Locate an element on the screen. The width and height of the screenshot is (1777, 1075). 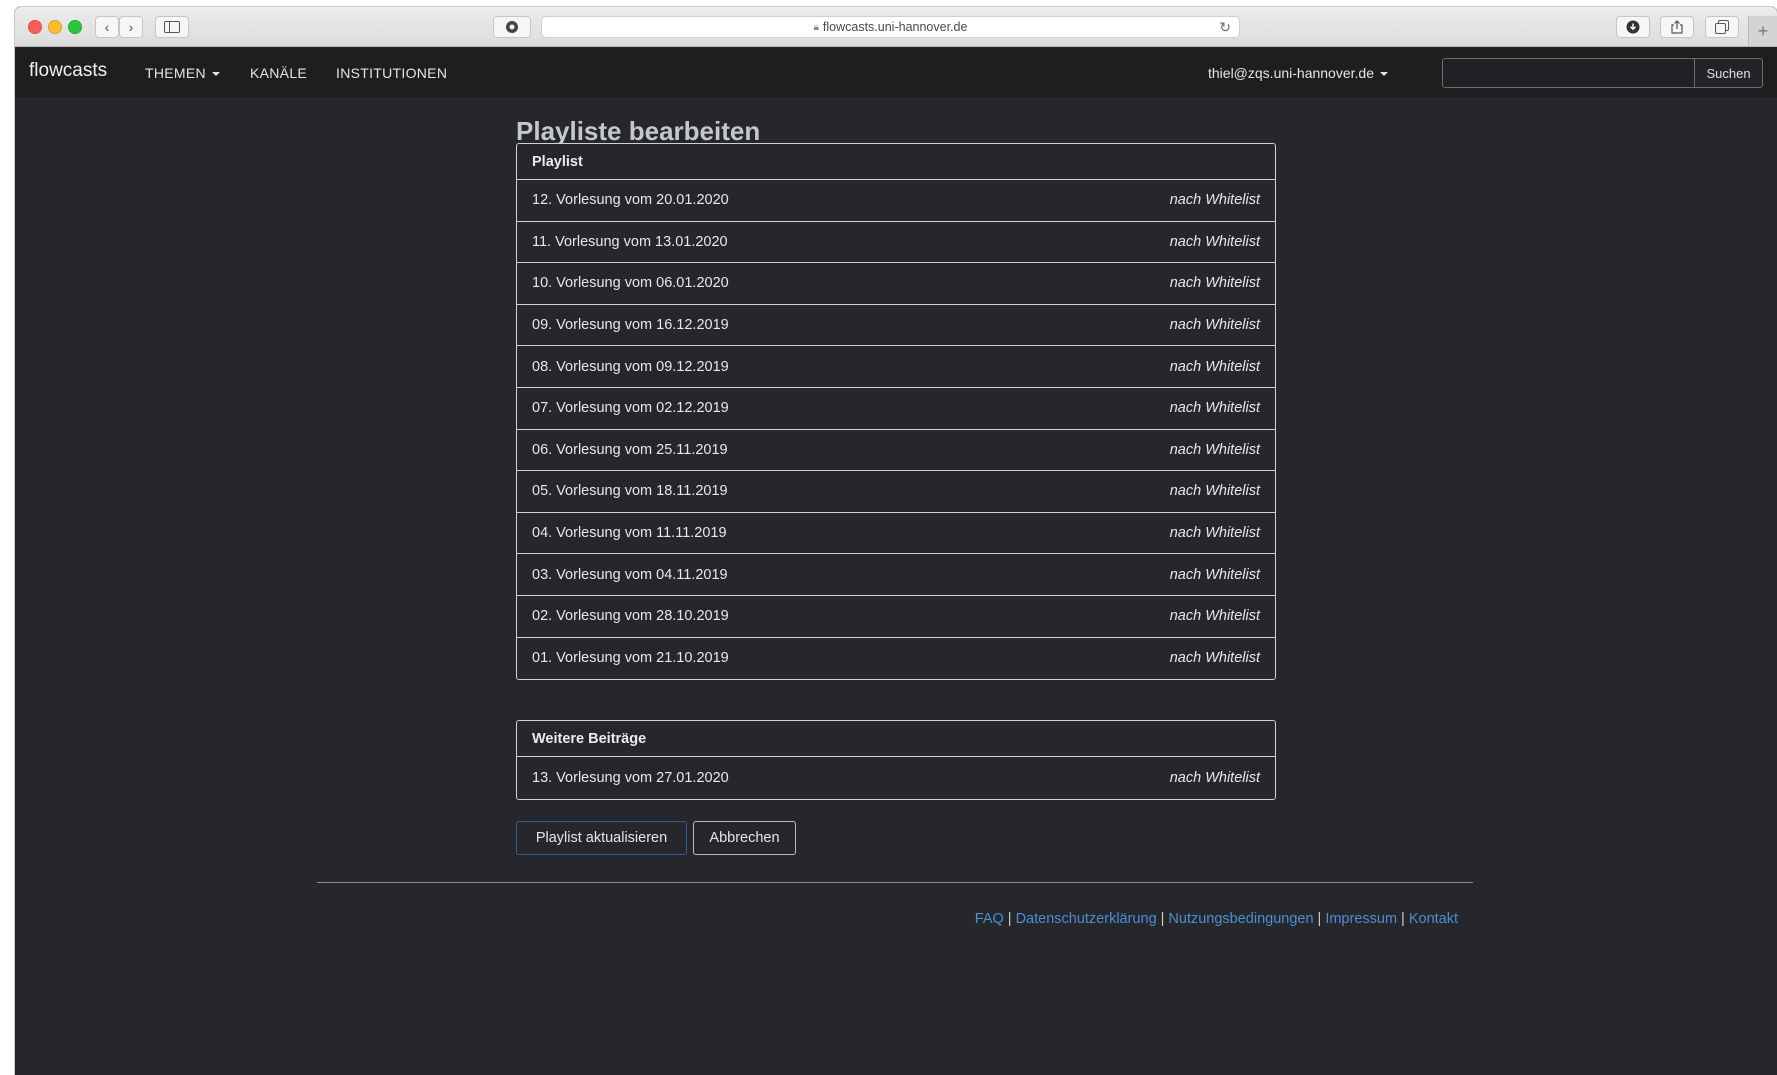
browser-toolbar: ‹ › 🔒︎ flowcasts.uni-hannover.de ↻ + is located at coordinates (896, 27).